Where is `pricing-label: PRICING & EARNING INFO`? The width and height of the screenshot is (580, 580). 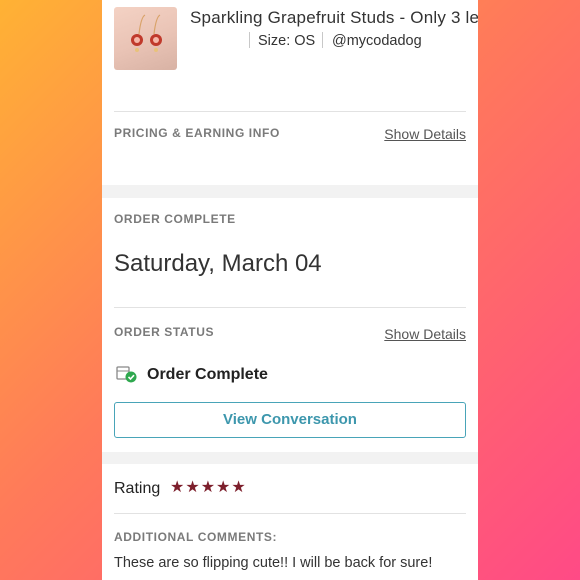
pricing-label: PRICING & EARNING INFO is located at coordinates (197, 133).